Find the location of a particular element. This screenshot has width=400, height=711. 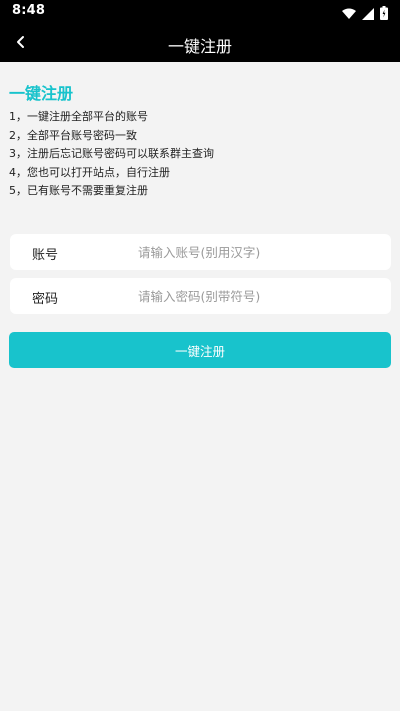

status-icons is located at coordinates (365, 14).